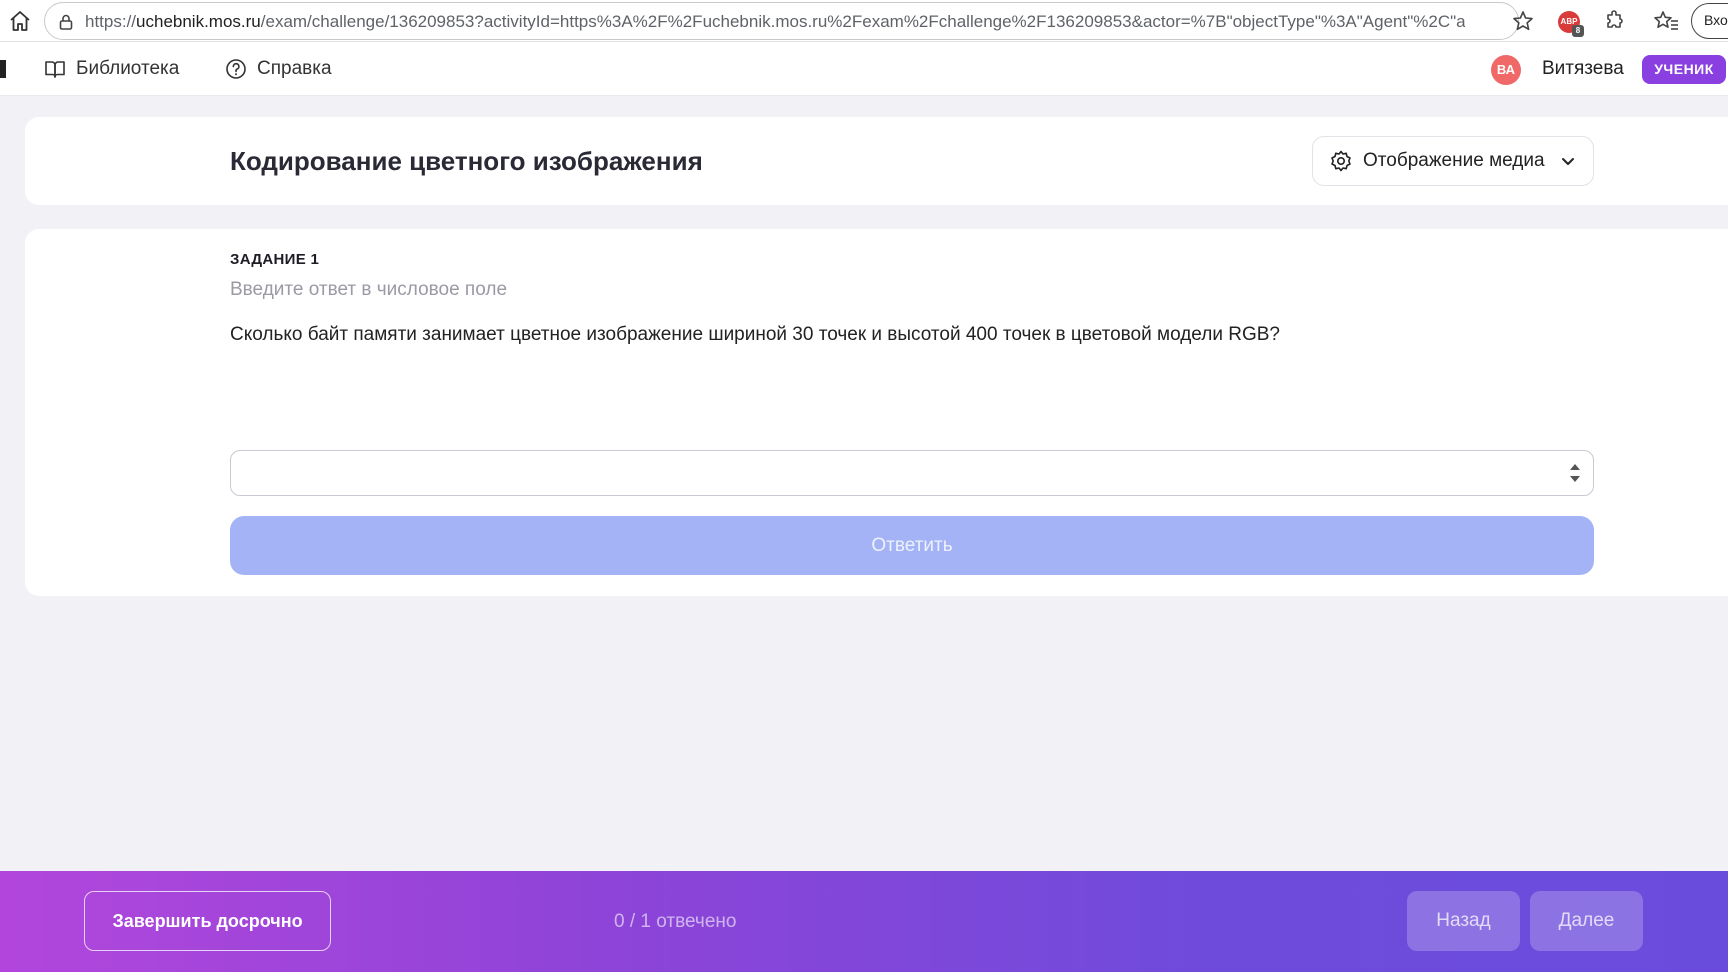 The height and width of the screenshot is (972, 1728). What do you see at coordinates (1575, 473) in the screenshot?
I see `number-stepper-icon` at bounding box center [1575, 473].